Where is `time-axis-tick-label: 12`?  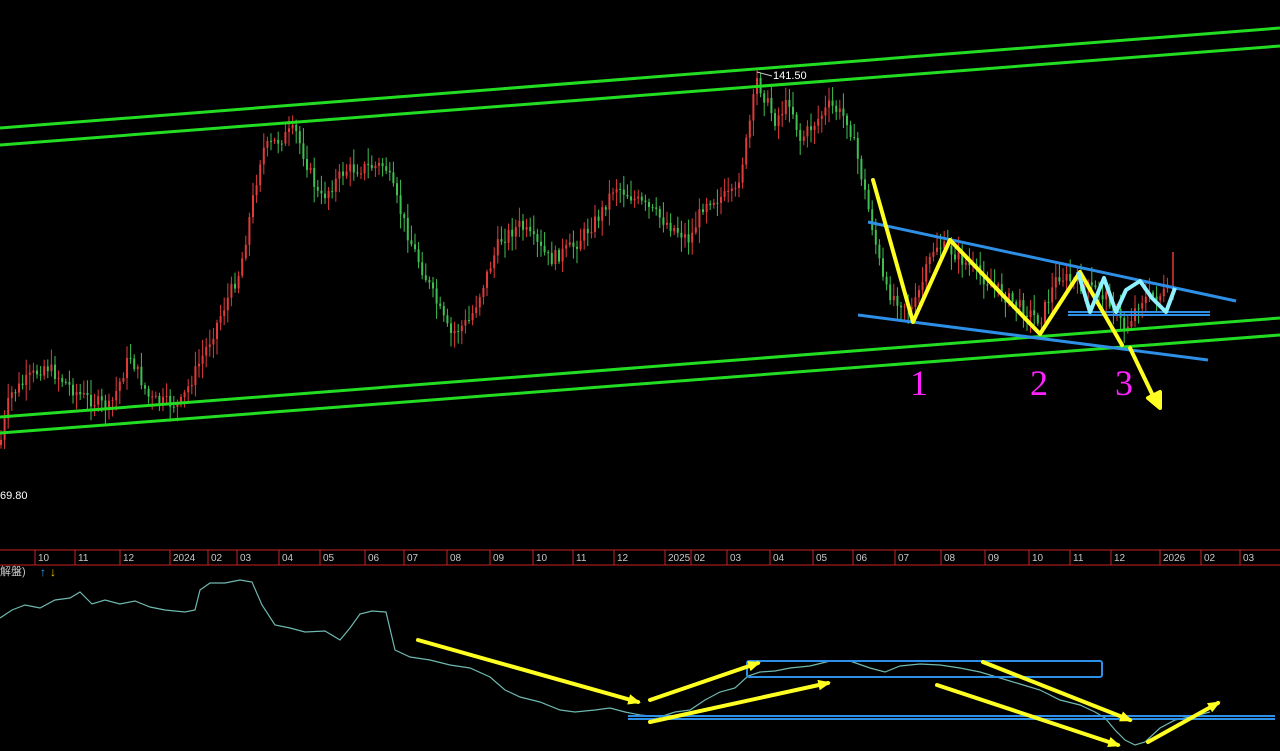 time-axis-tick-label: 12 is located at coordinates (623, 558).